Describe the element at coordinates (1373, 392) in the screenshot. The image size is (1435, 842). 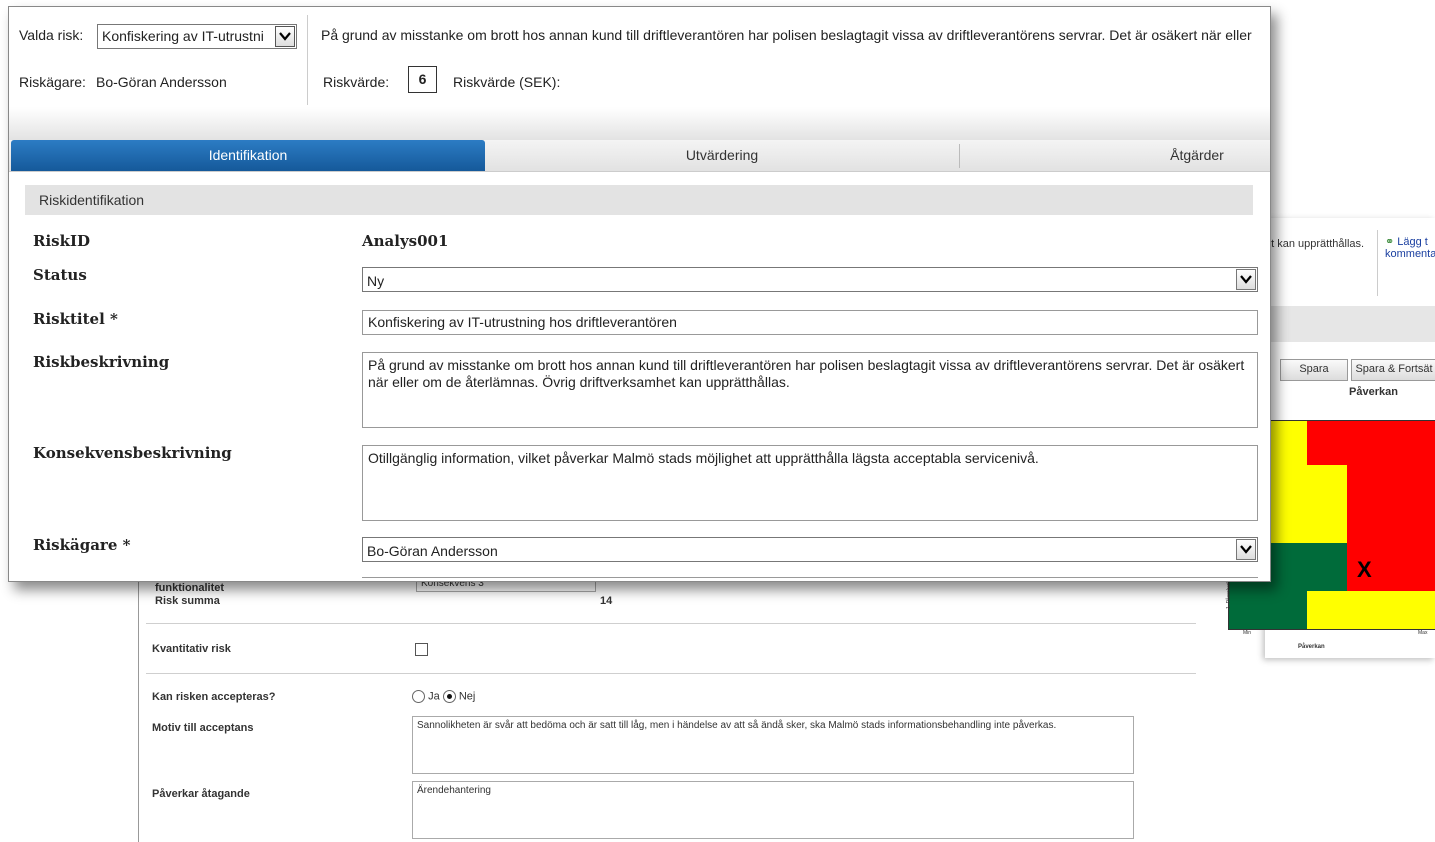
I see `matrix-title: Påverkan` at that location.